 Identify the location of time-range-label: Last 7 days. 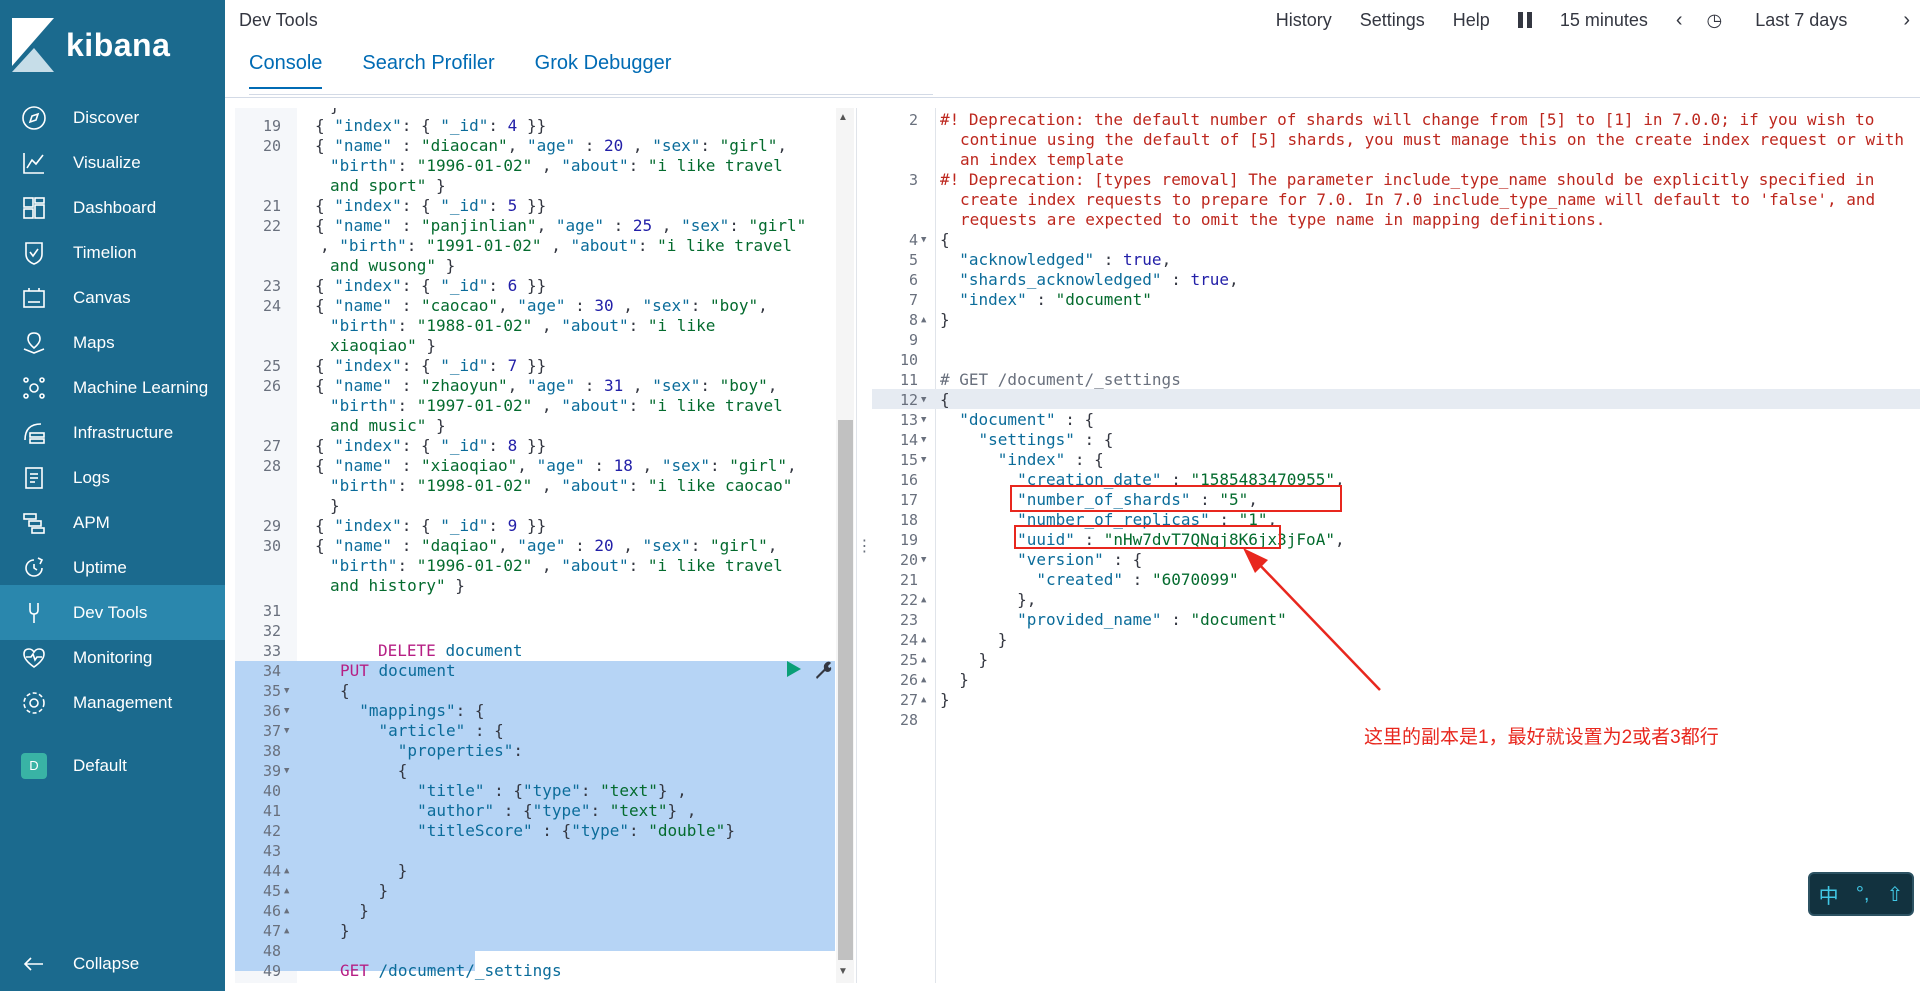
(1801, 19).